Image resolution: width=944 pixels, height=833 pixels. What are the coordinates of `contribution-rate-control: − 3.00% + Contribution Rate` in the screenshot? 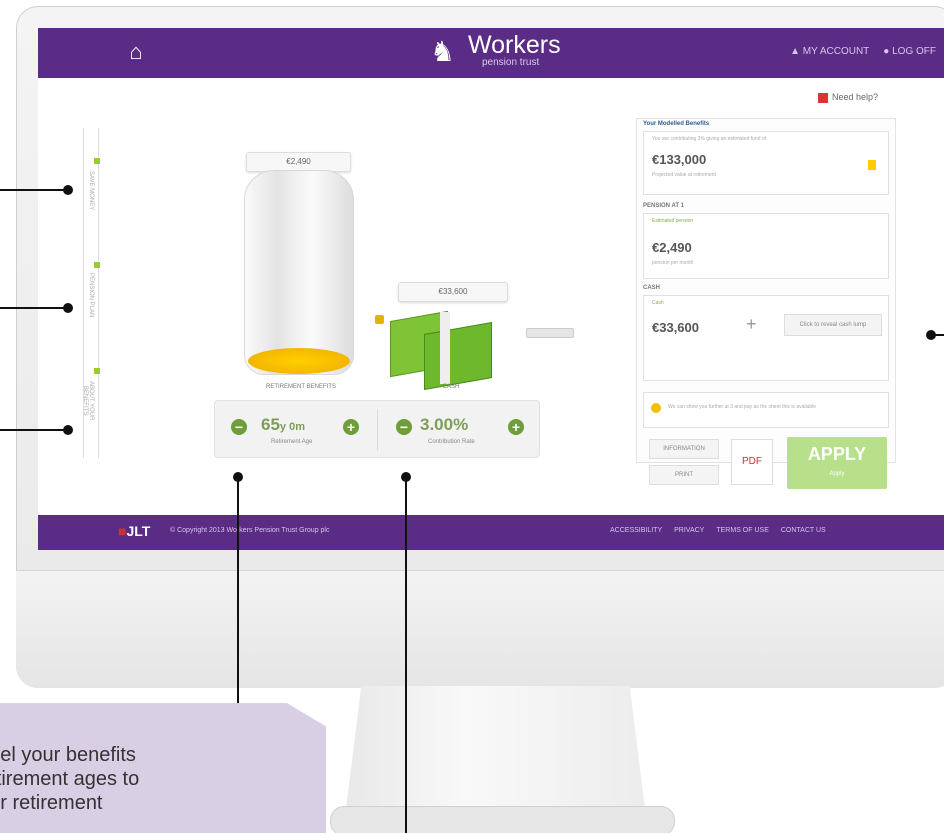 It's located at (459, 431).